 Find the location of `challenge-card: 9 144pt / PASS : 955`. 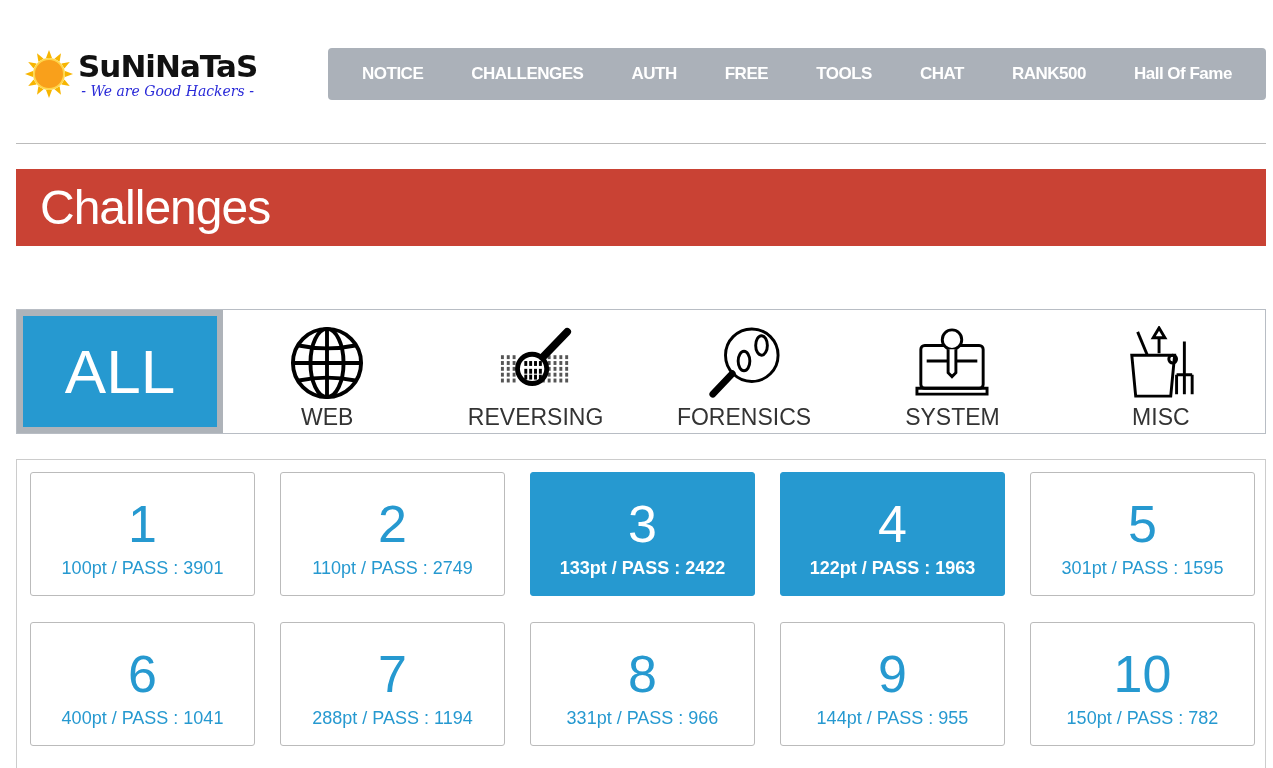

challenge-card: 9 144pt / PASS : 955 is located at coordinates (892, 684).